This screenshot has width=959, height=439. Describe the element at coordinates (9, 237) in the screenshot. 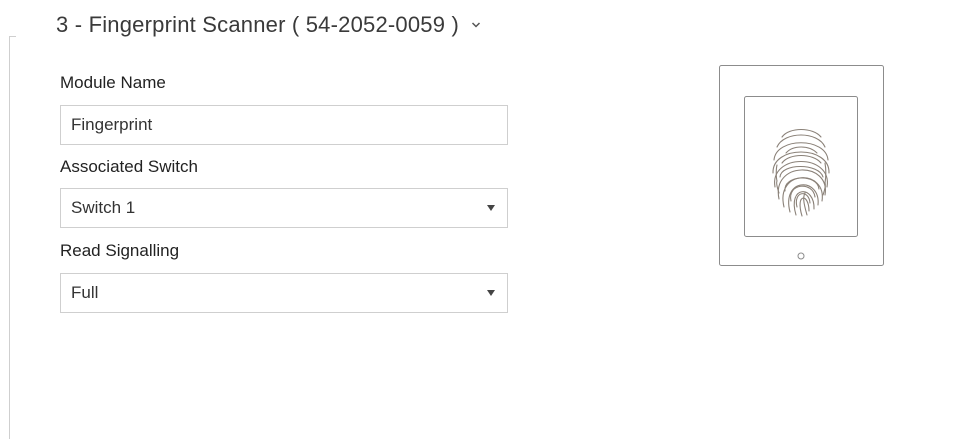

I see `section-left-rule` at that location.